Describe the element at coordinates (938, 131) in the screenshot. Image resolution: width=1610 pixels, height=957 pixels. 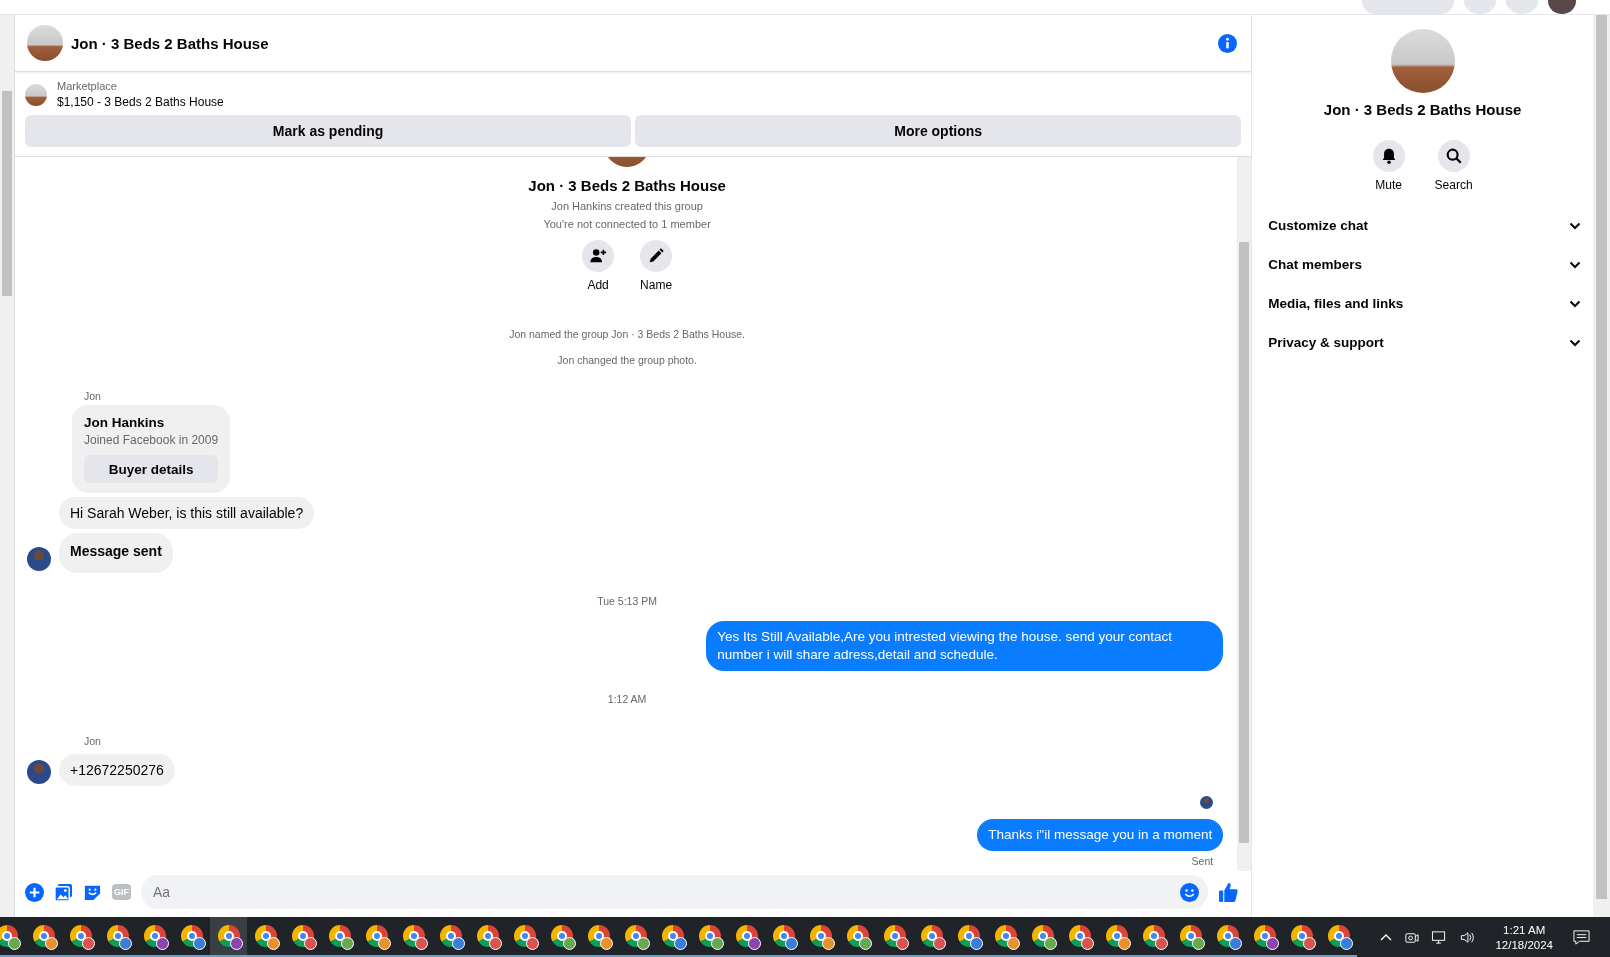
I see `more-options-button: More options` at that location.